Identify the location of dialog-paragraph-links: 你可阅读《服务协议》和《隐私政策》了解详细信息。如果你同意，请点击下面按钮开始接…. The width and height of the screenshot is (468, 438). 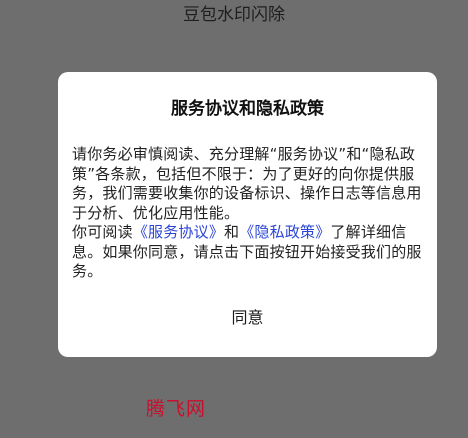
(248, 252).